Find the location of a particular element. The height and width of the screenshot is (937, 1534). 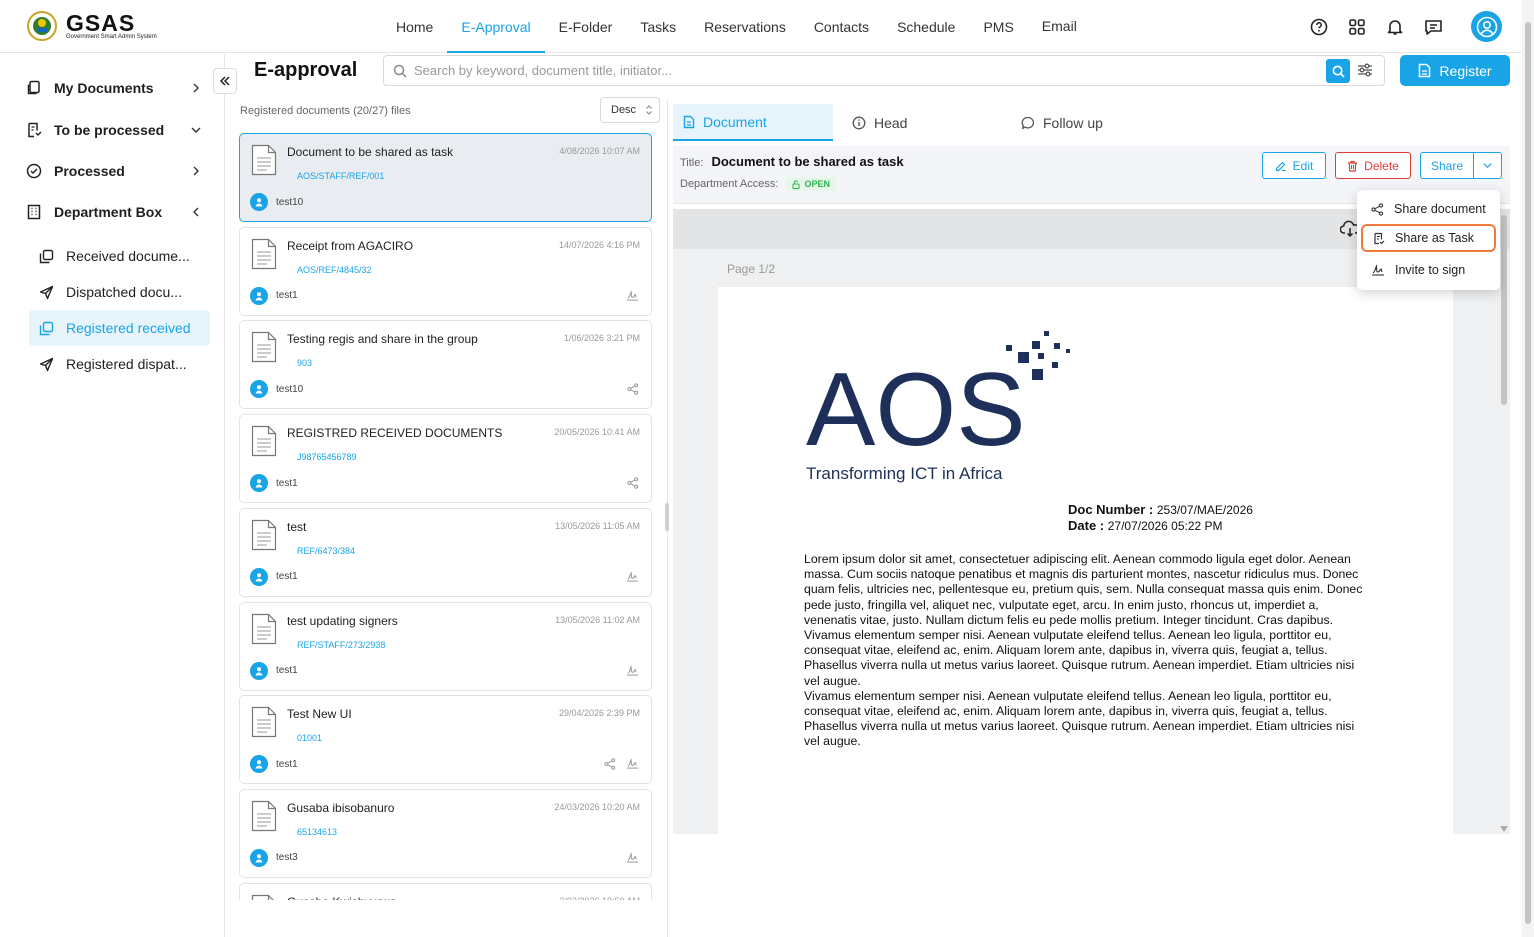

nav-item-email: Email is located at coordinates (1059, 26).